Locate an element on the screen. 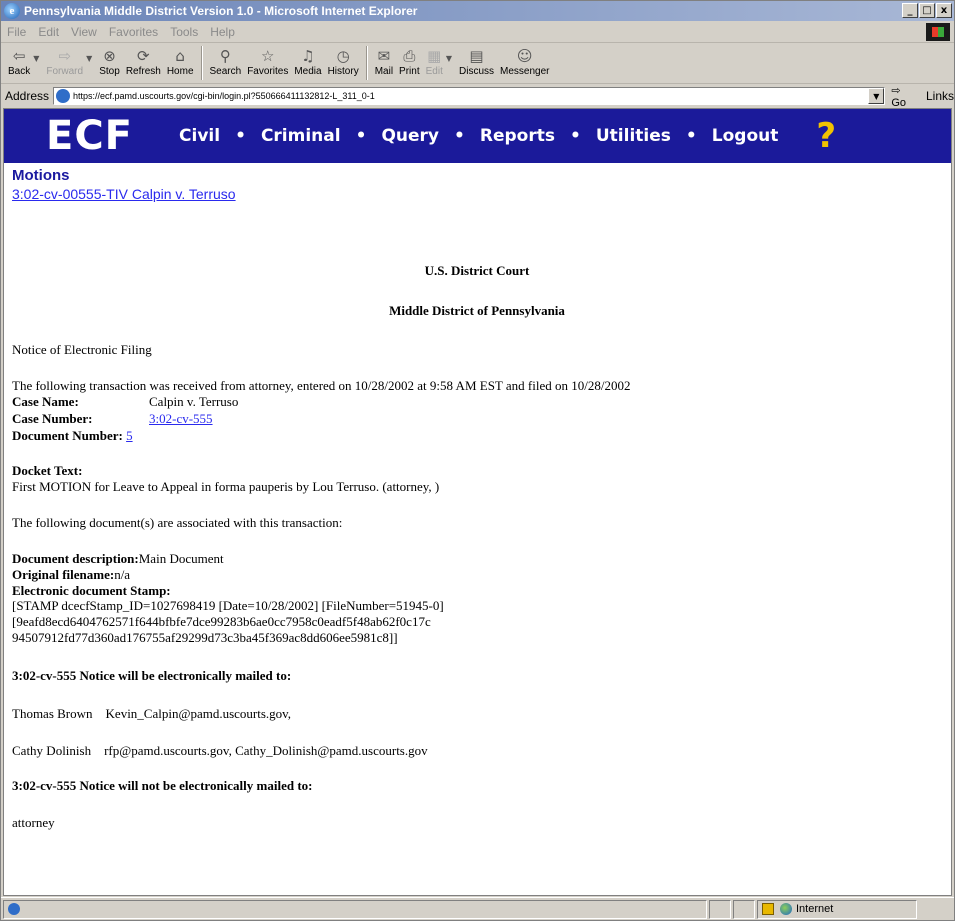 Image resolution: width=955 pixels, height=921 pixels. case-number-link: 3:02-cv-555 is located at coordinates (181, 419).